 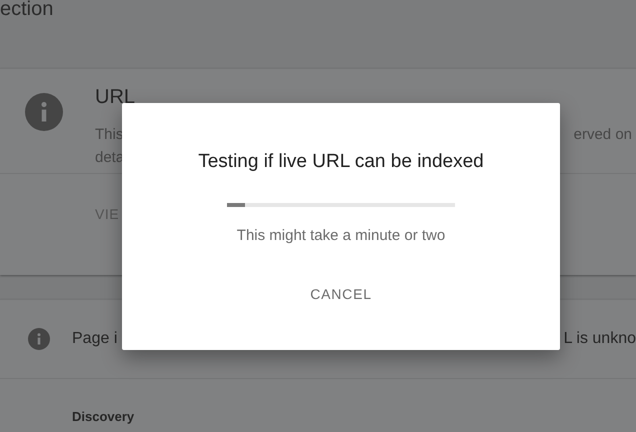 What do you see at coordinates (603, 135) in the screenshot?
I see `status-description: erved on` at bounding box center [603, 135].